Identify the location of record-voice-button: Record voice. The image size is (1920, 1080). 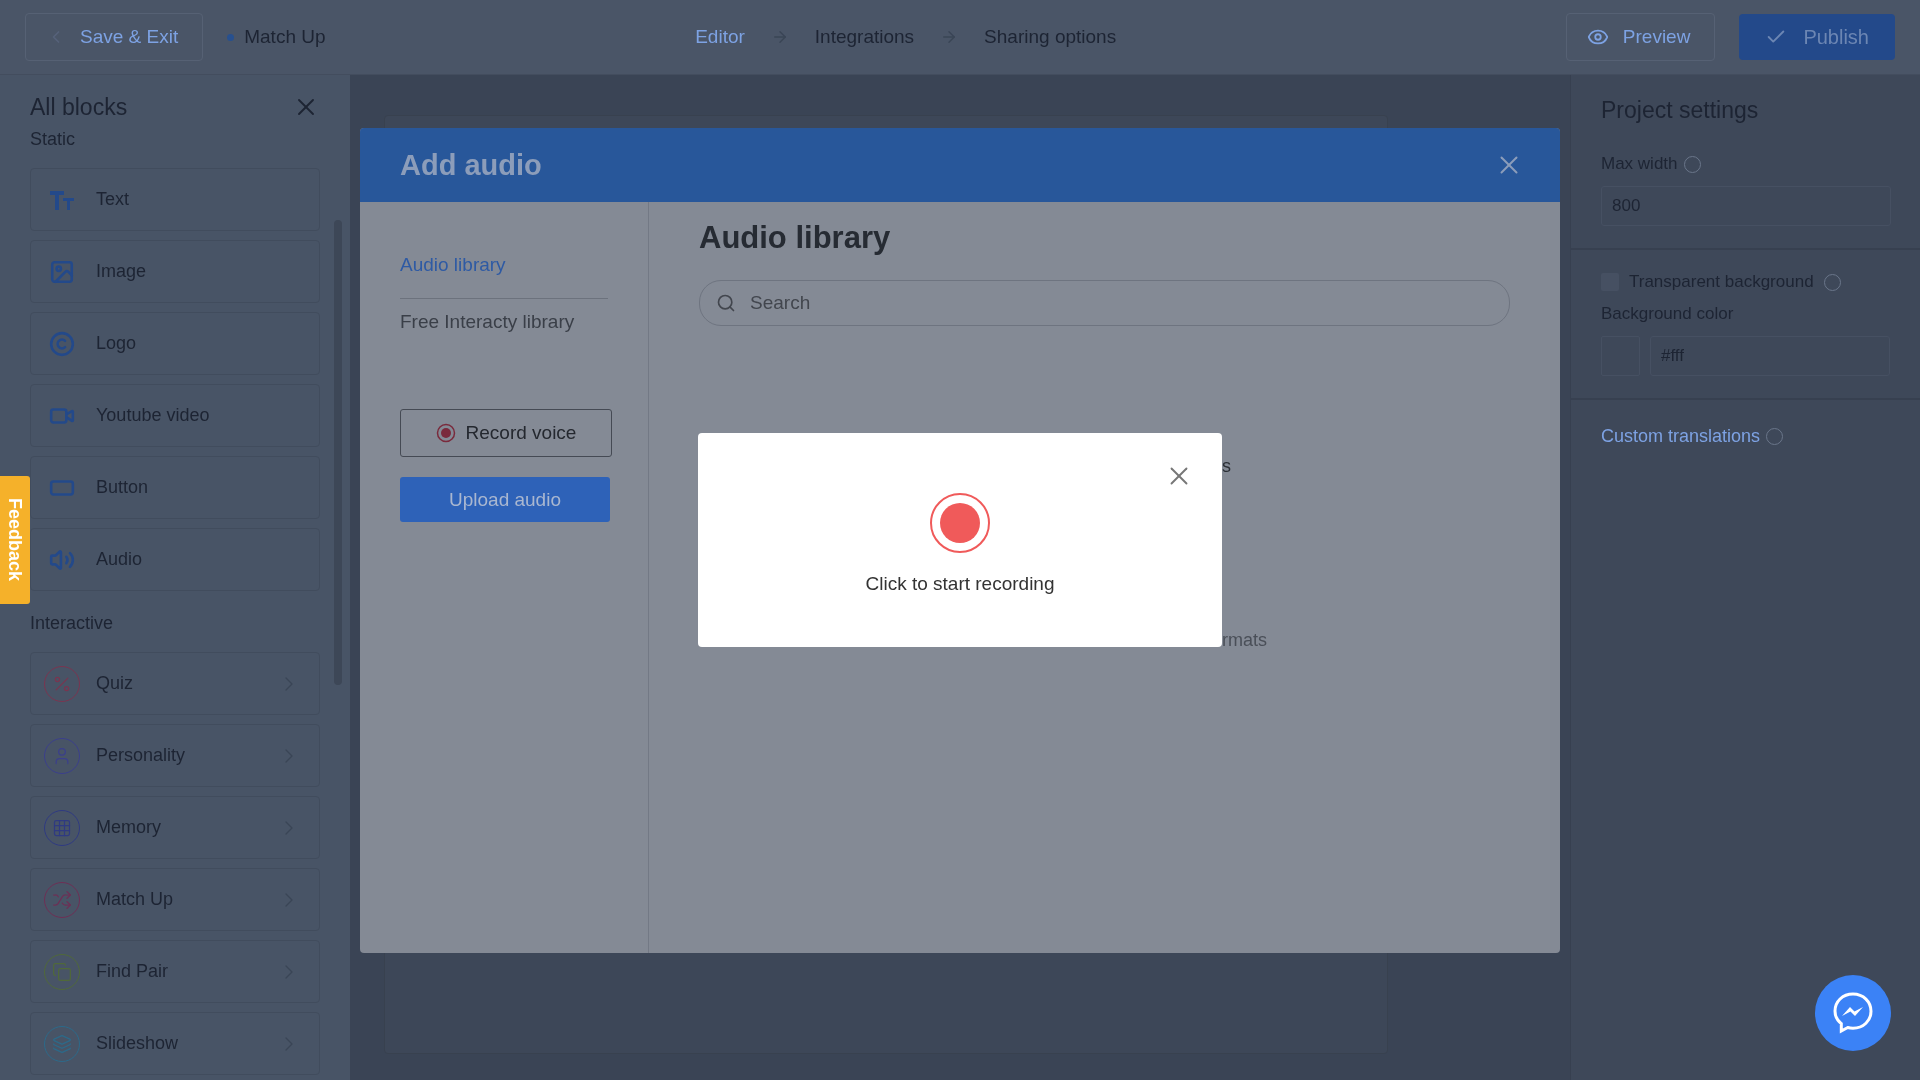
(506, 433).